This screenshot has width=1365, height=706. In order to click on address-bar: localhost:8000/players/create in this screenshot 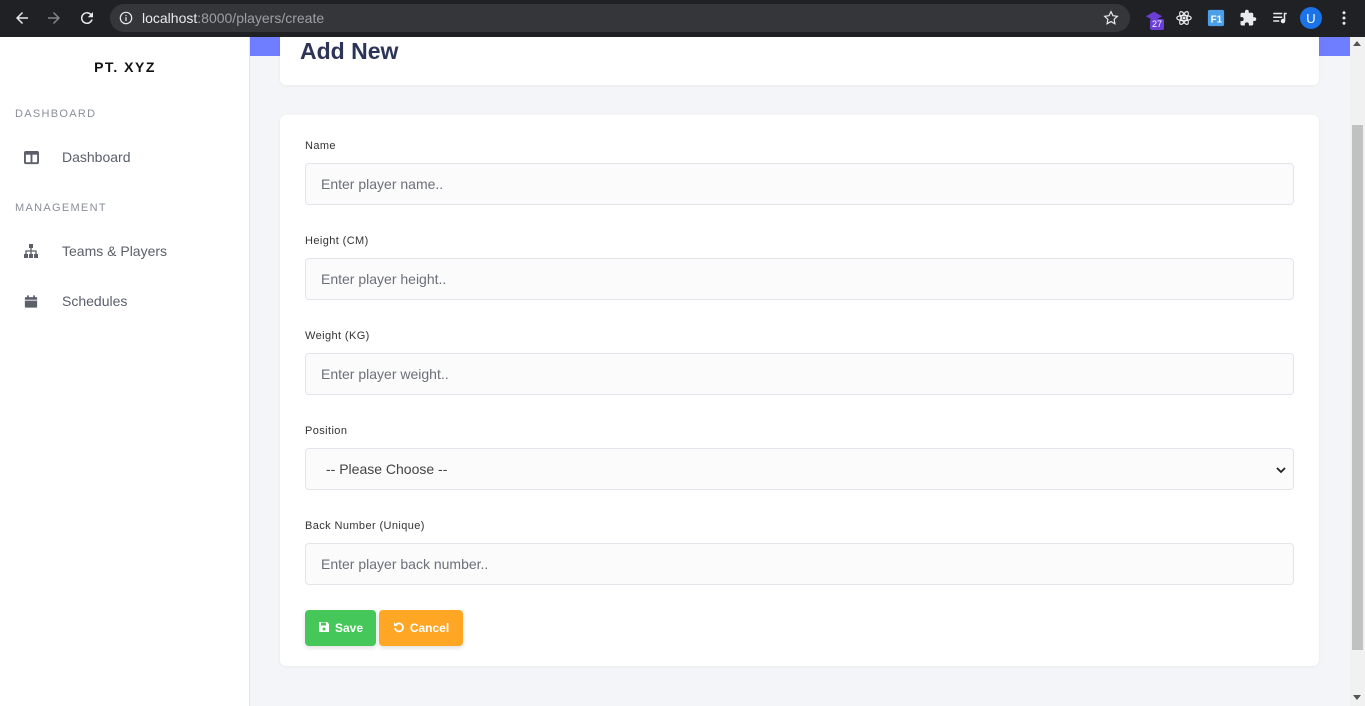, I will do `click(620, 18)`.